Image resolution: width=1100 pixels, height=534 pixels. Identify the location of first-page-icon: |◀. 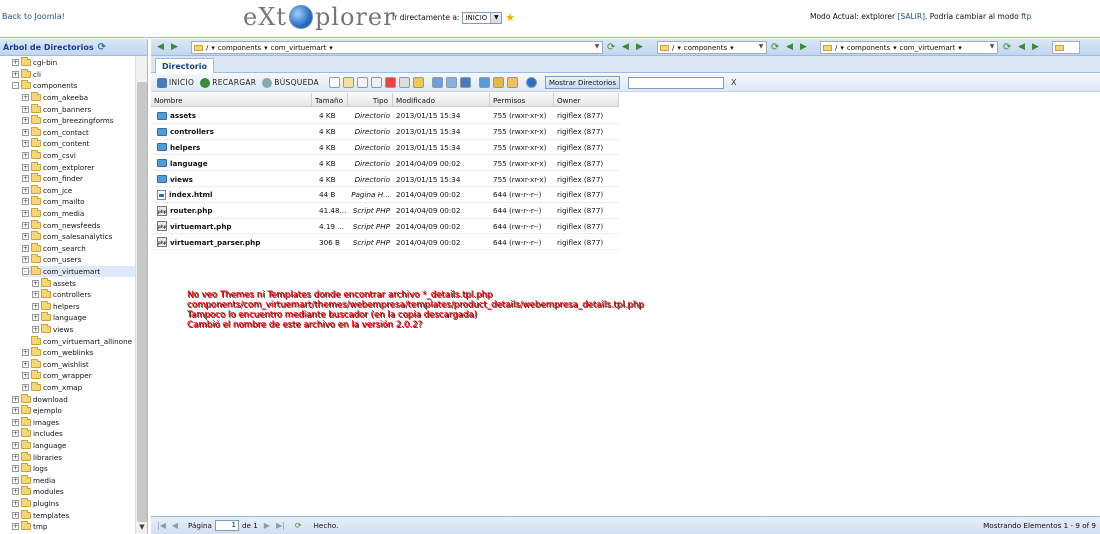
(161, 525).